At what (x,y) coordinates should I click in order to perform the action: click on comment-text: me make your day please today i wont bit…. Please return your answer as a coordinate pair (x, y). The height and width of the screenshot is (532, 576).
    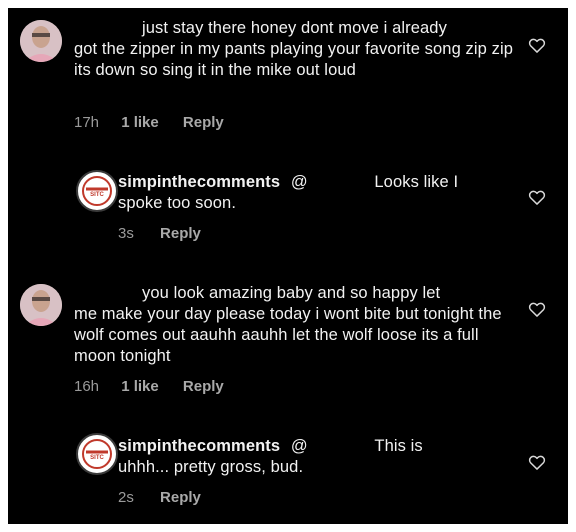
    Looking at the image, I should click on (288, 335).